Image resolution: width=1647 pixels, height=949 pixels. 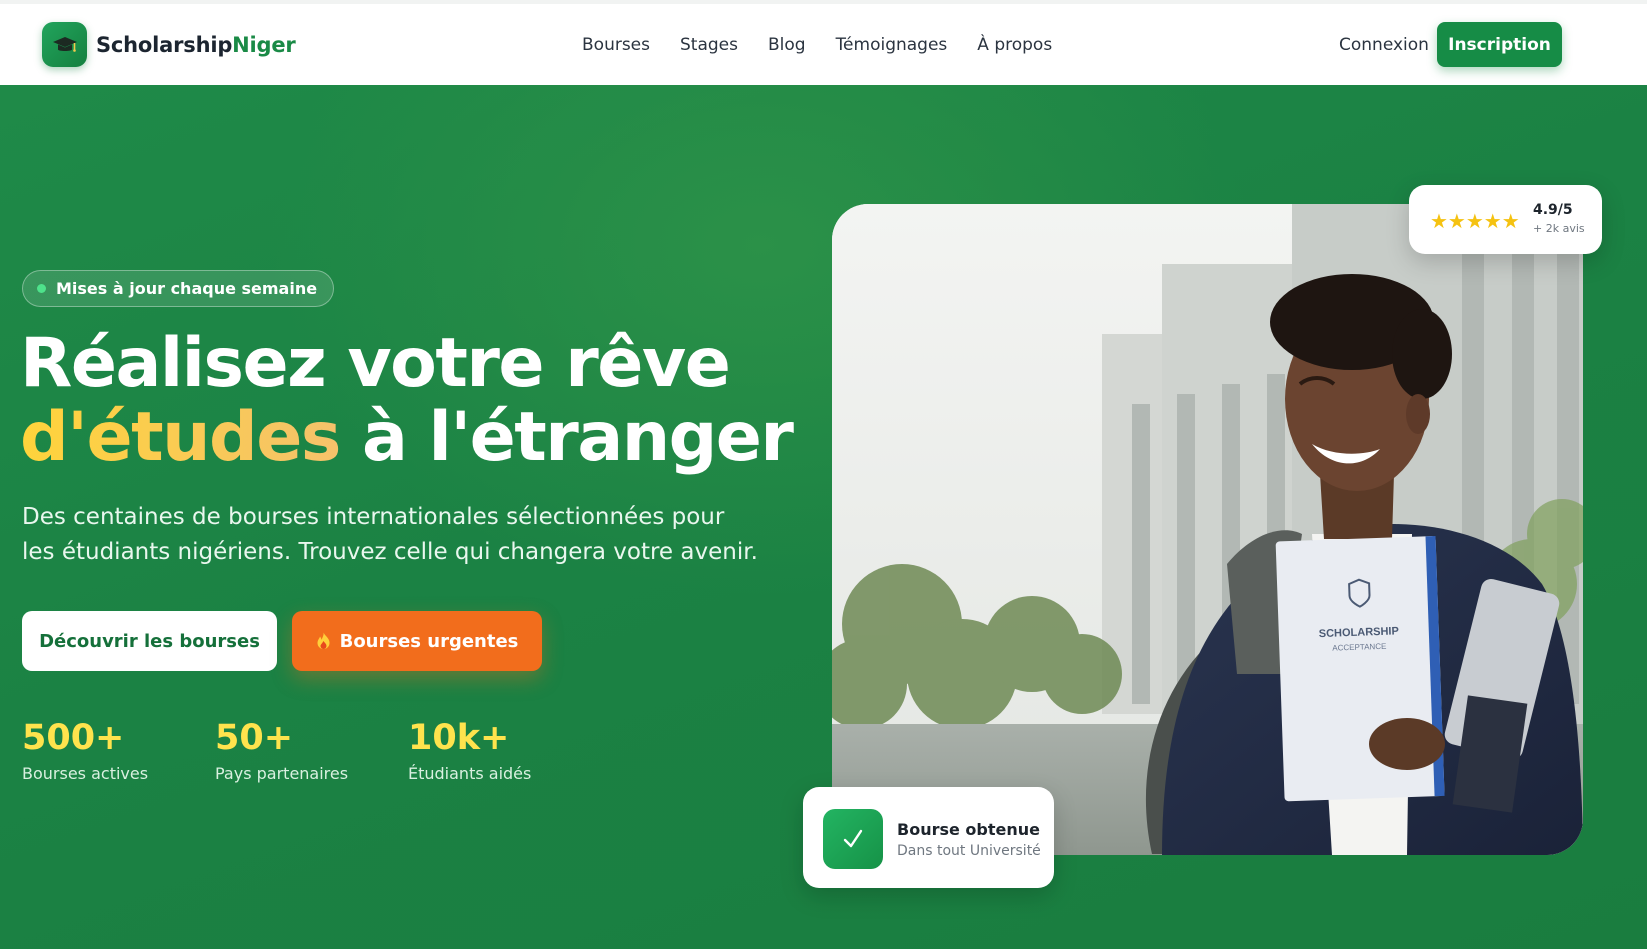 What do you see at coordinates (968, 829) in the screenshot?
I see `award-title: Bourse obtenue` at bounding box center [968, 829].